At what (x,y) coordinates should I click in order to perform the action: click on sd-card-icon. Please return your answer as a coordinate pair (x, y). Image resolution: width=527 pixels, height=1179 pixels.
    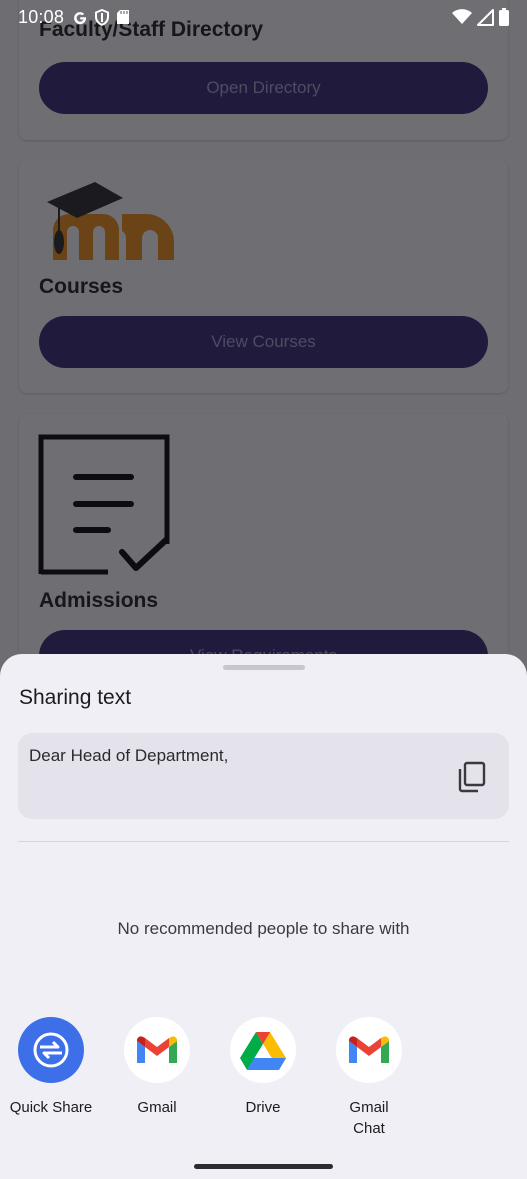
    Looking at the image, I should click on (123, 17).